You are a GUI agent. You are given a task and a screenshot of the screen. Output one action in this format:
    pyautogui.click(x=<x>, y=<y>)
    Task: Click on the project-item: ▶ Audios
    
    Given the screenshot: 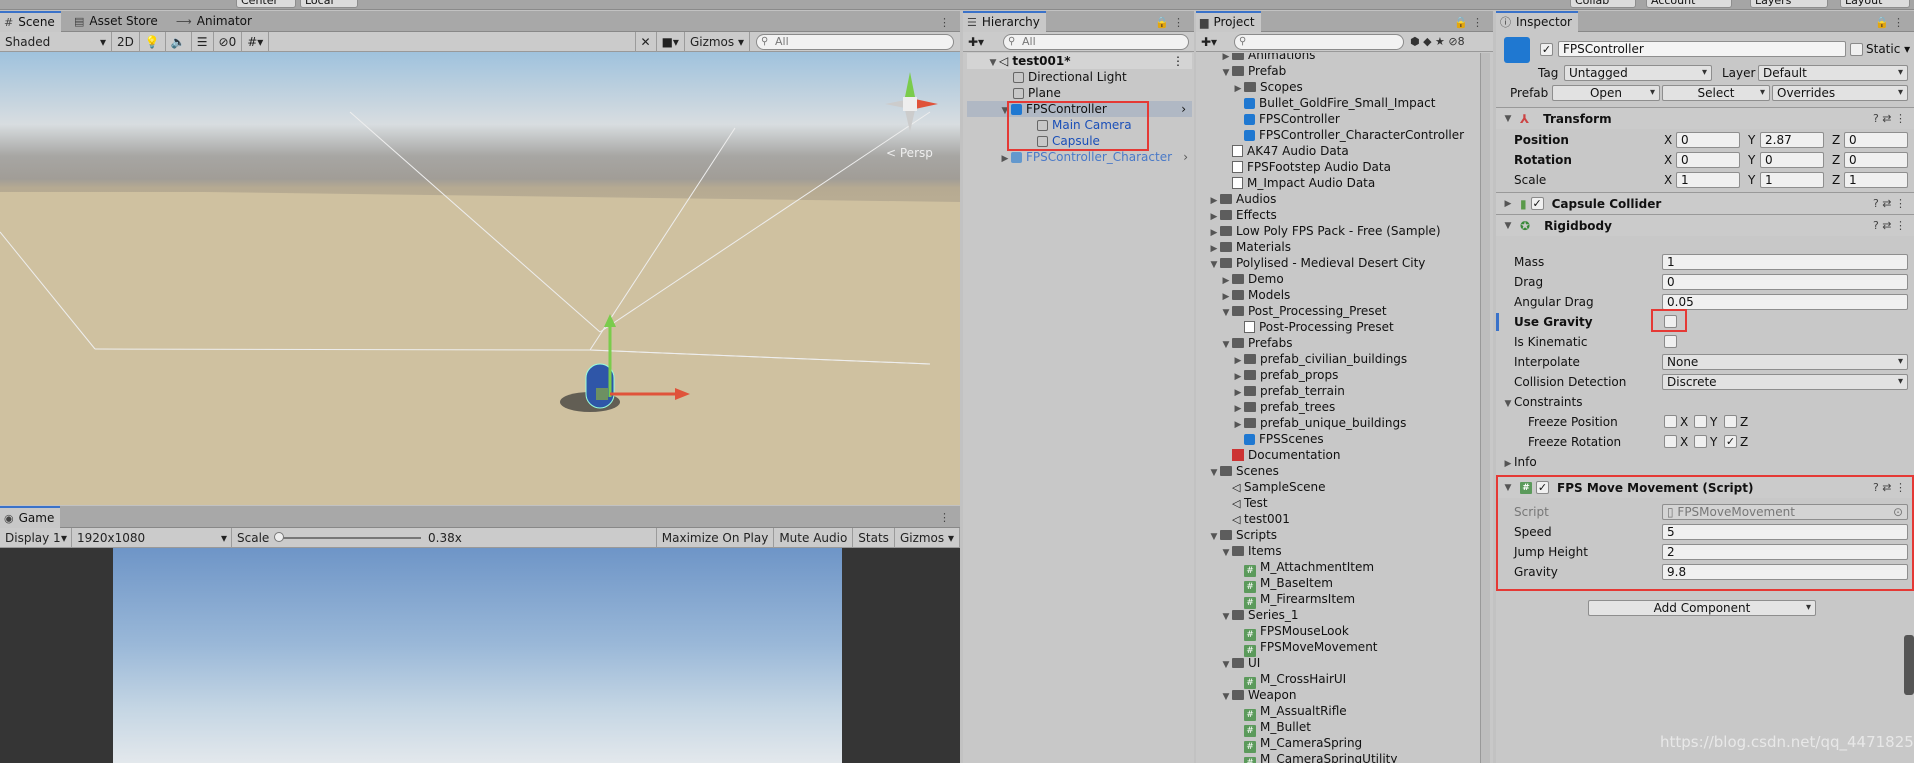 What is the action you would take?
    pyautogui.click(x=1242, y=199)
    